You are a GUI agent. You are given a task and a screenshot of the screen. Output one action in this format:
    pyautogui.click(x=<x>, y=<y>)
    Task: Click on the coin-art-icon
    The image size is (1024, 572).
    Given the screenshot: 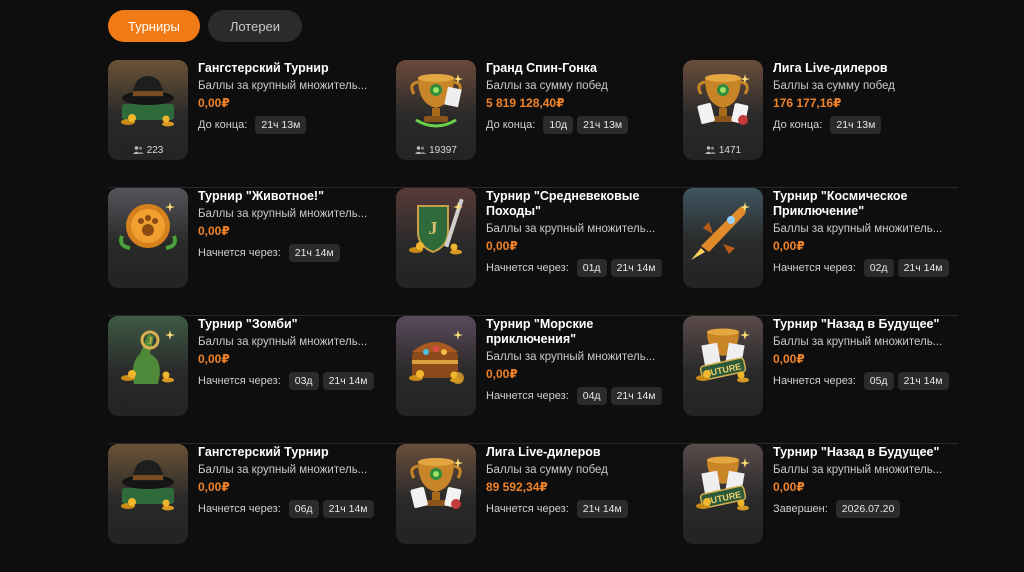 What is the action you would take?
    pyautogui.click(x=148, y=238)
    